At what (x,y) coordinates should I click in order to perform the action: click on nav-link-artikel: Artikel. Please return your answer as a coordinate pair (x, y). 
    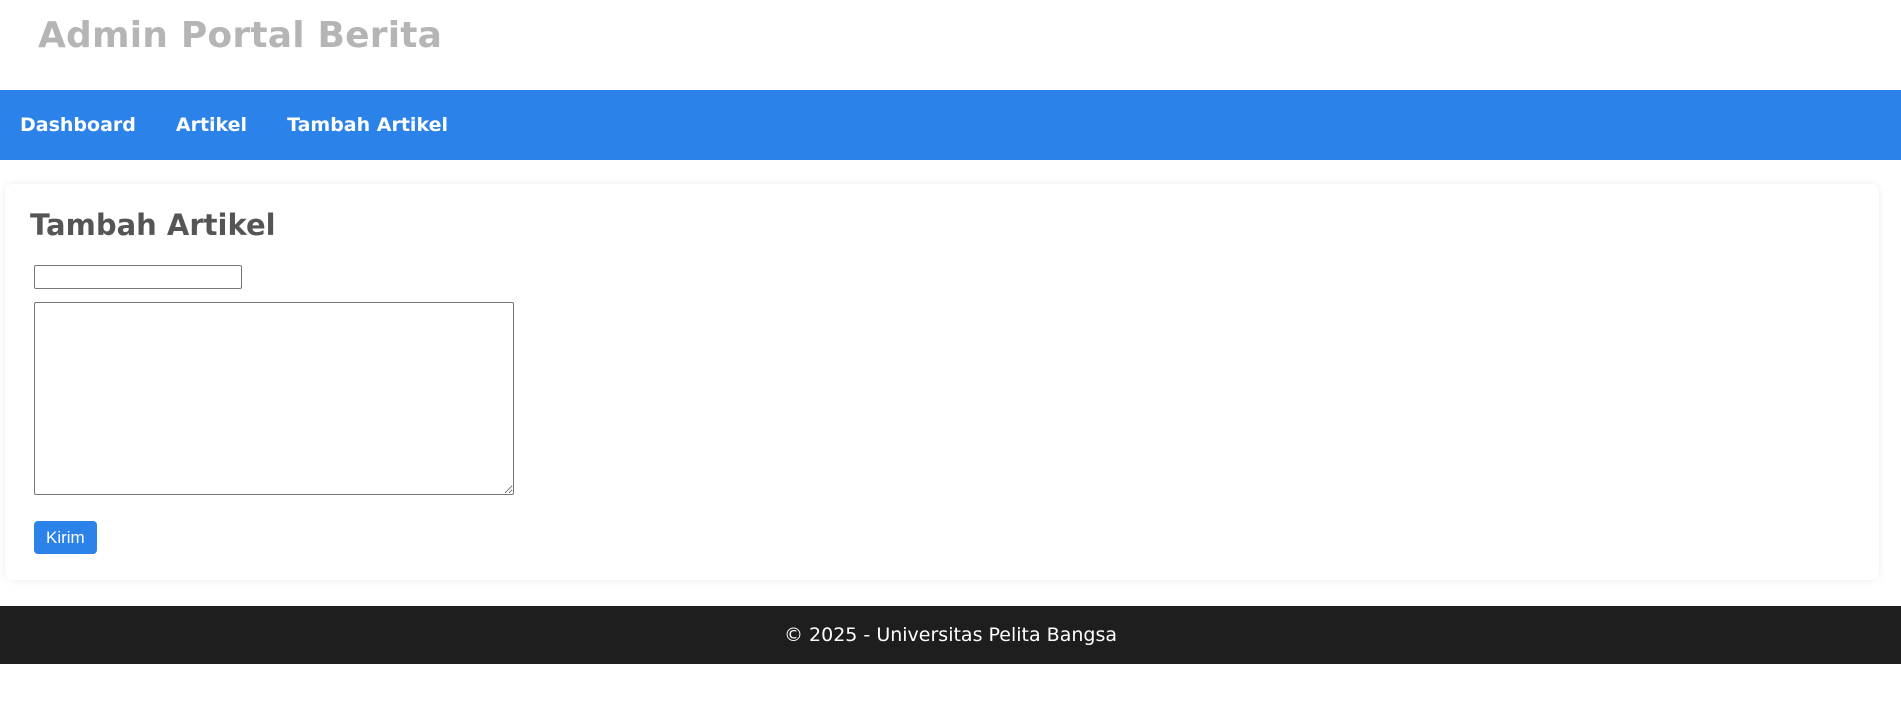
    Looking at the image, I should click on (211, 125).